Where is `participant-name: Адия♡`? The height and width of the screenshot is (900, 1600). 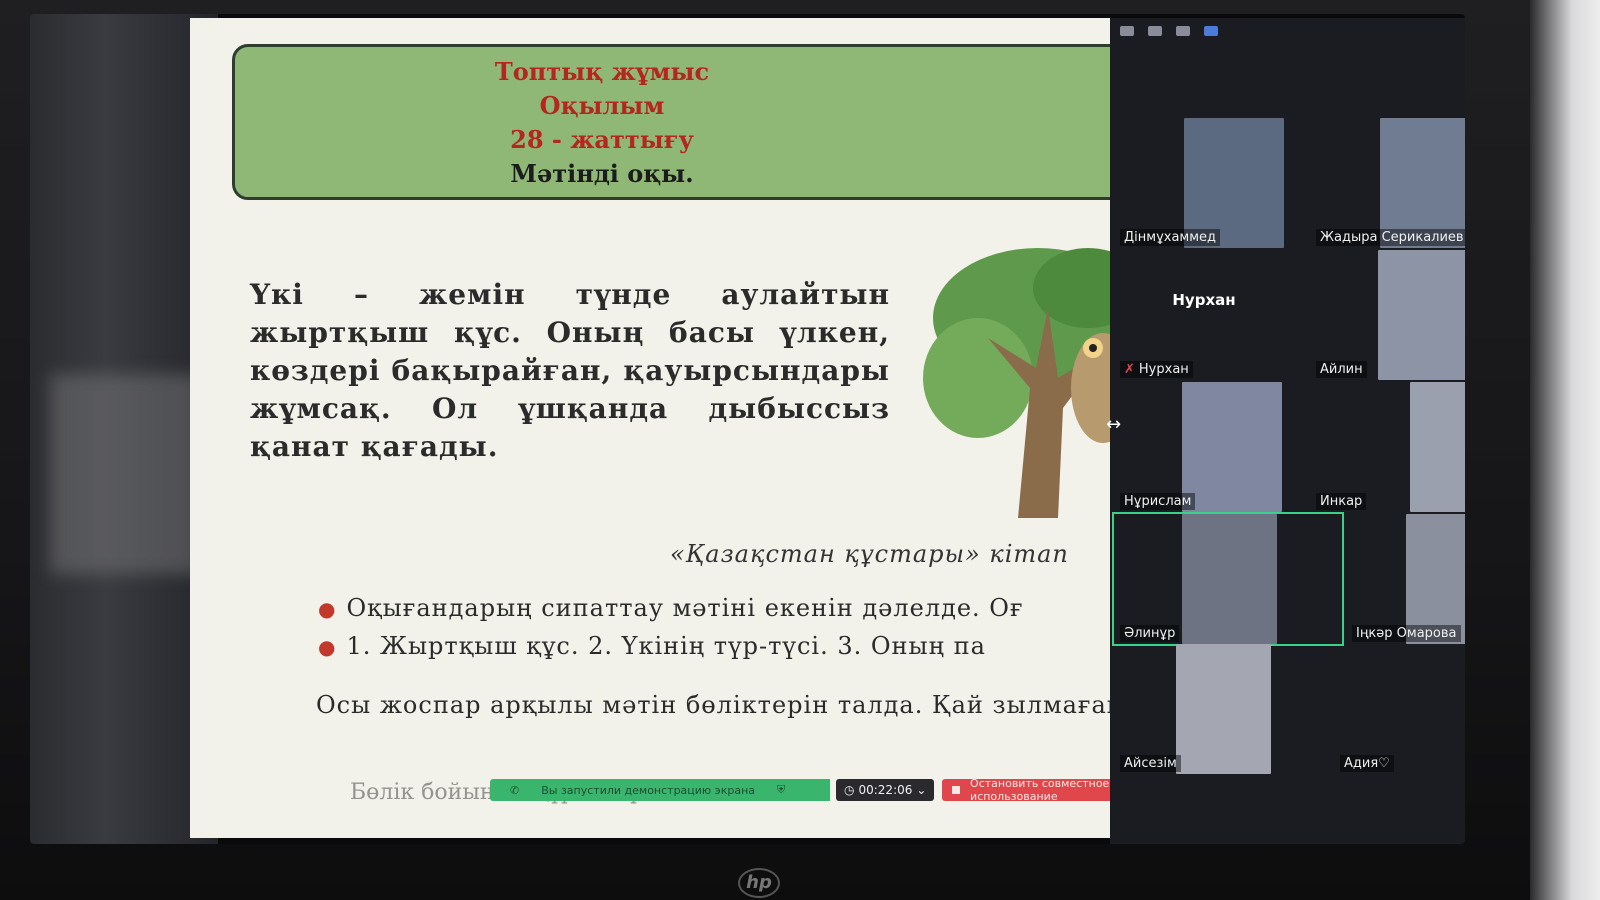 participant-name: Адия♡ is located at coordinates (1367, 763).